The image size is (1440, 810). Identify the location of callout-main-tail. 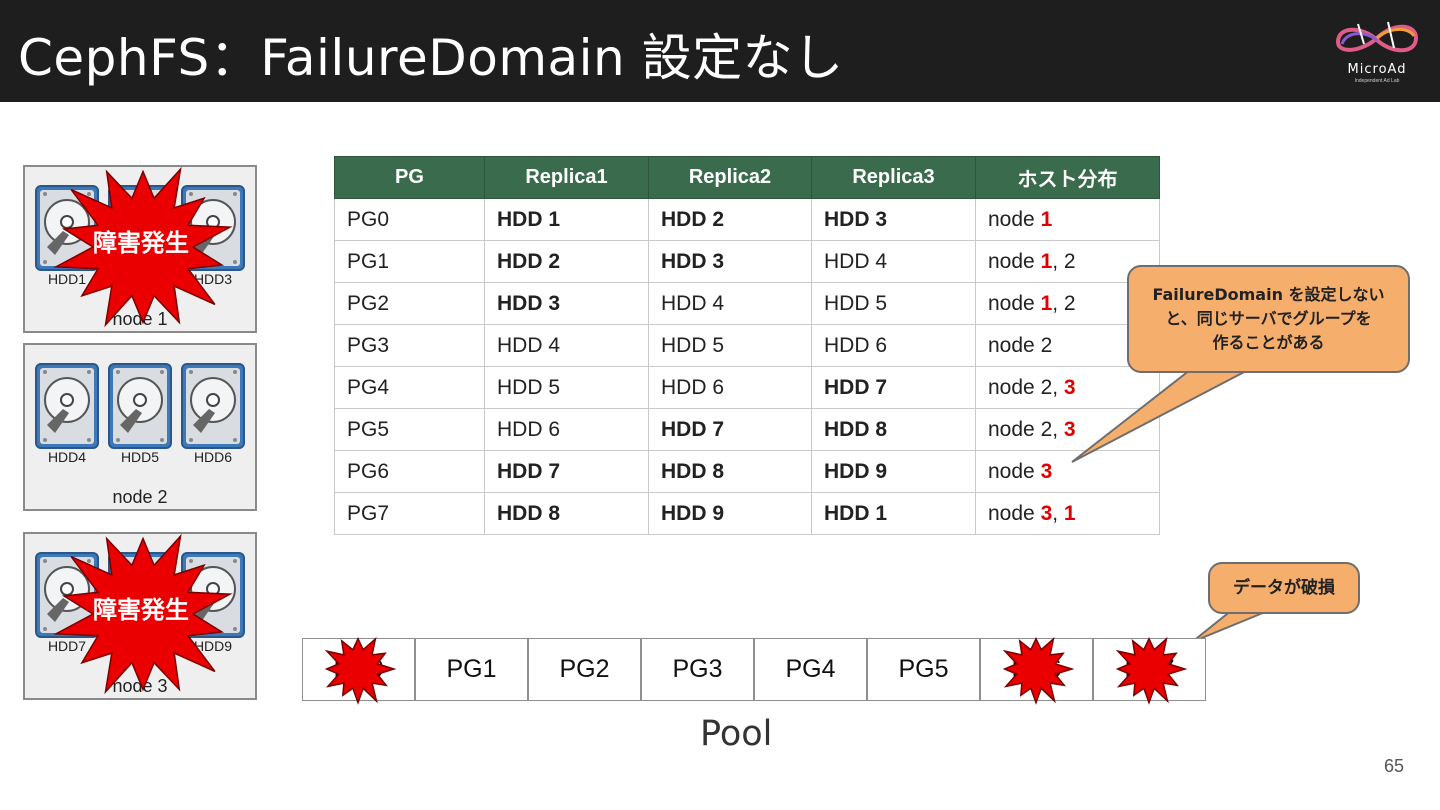
(1160, 416).